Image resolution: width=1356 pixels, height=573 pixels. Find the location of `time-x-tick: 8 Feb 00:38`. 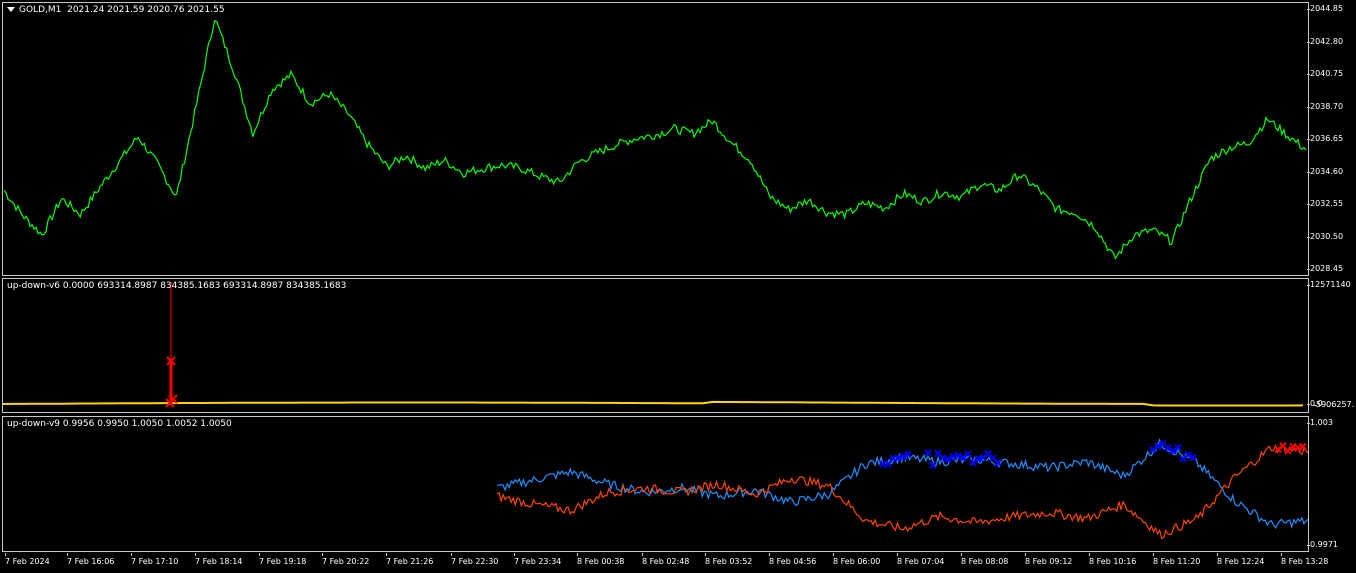

time-x-tick: 8 Feb 00:38 is located at coordinates (601, 559).